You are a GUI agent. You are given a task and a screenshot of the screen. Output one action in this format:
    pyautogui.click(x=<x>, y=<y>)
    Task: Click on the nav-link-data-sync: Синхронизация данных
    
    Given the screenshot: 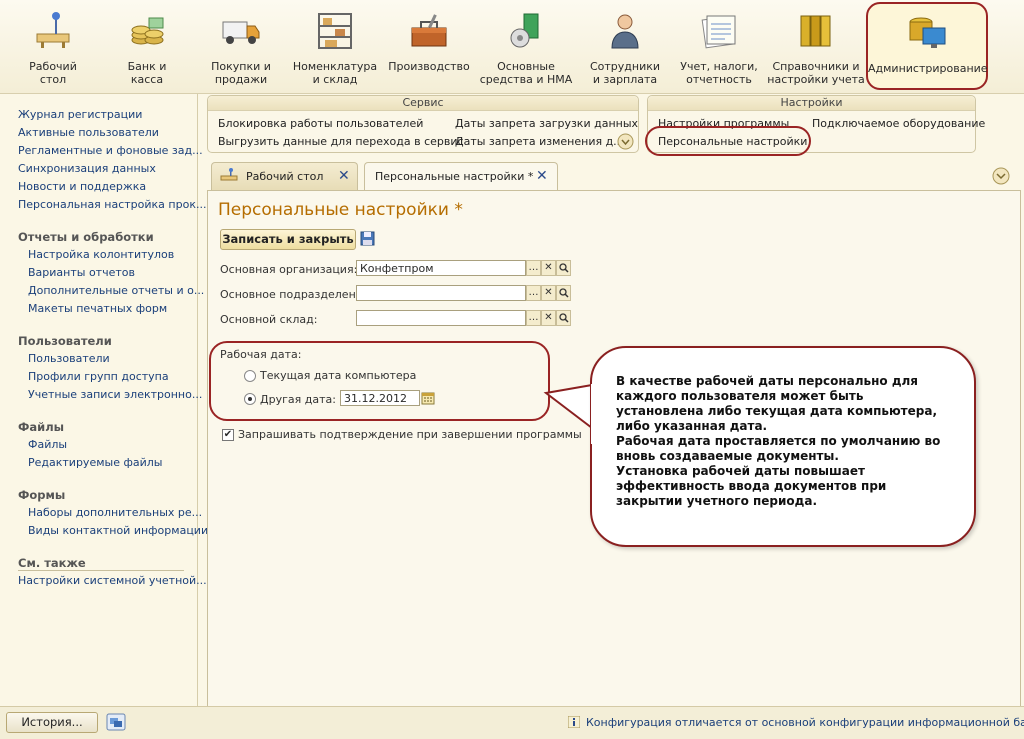 What is the action you would take?
    pyautogui.click(x=87, y=168)
    